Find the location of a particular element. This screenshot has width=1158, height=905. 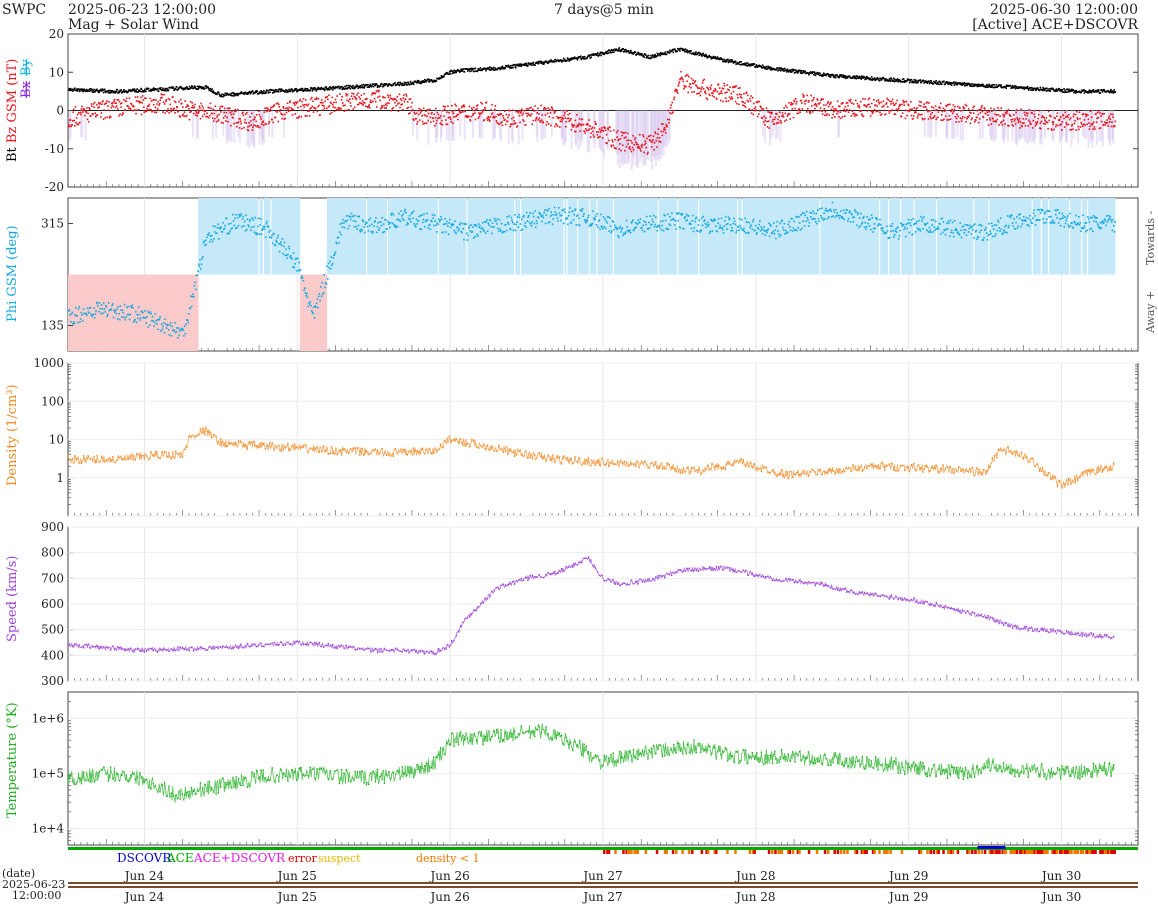

org-label: SWPC is located at coordinates (24, 10).